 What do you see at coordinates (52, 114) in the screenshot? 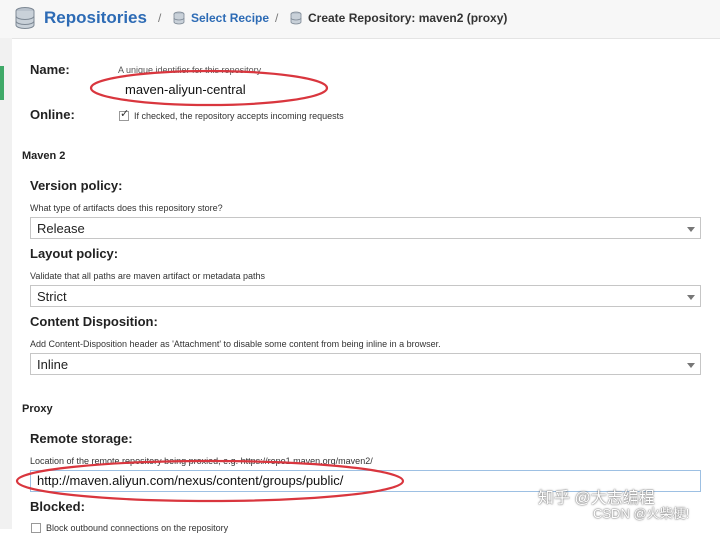
I see `online-label: Online:` at bounding box center [52, 114].